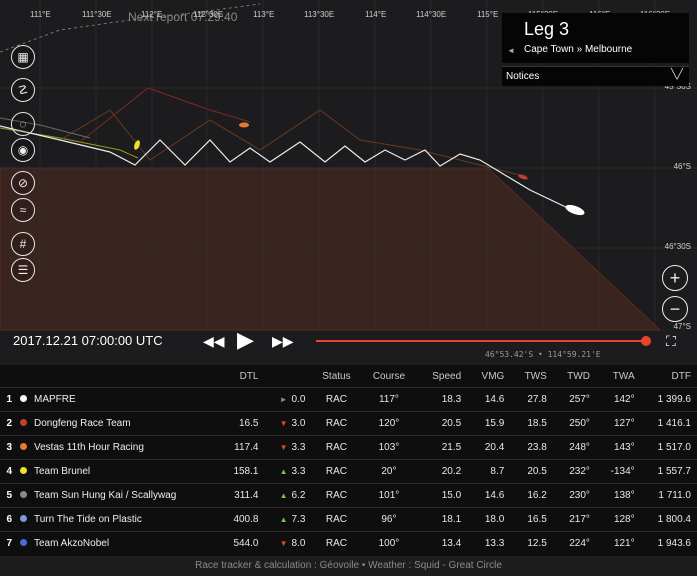 The image size is (697, 576). Describe the element at coordinates (618, 543) in the screenshot. I see `twa-cell: 121°` at that location.